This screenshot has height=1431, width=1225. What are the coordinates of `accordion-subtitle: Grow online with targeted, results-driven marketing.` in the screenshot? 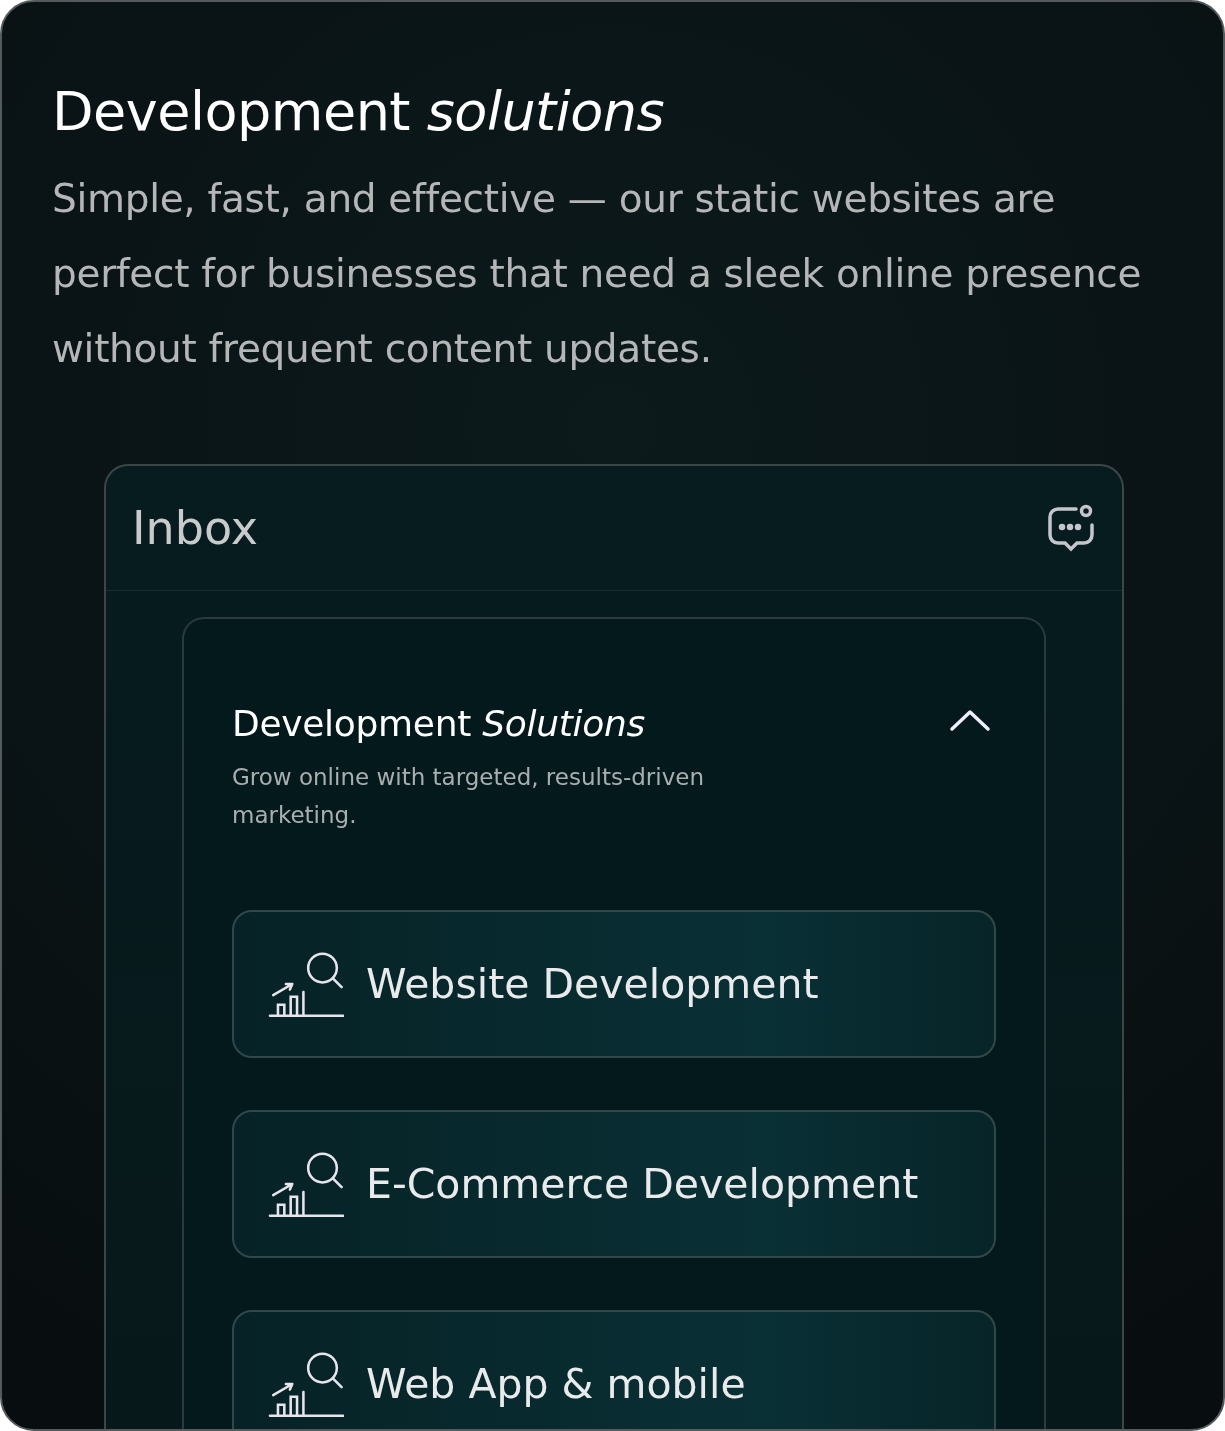 It's located at (468, 796).